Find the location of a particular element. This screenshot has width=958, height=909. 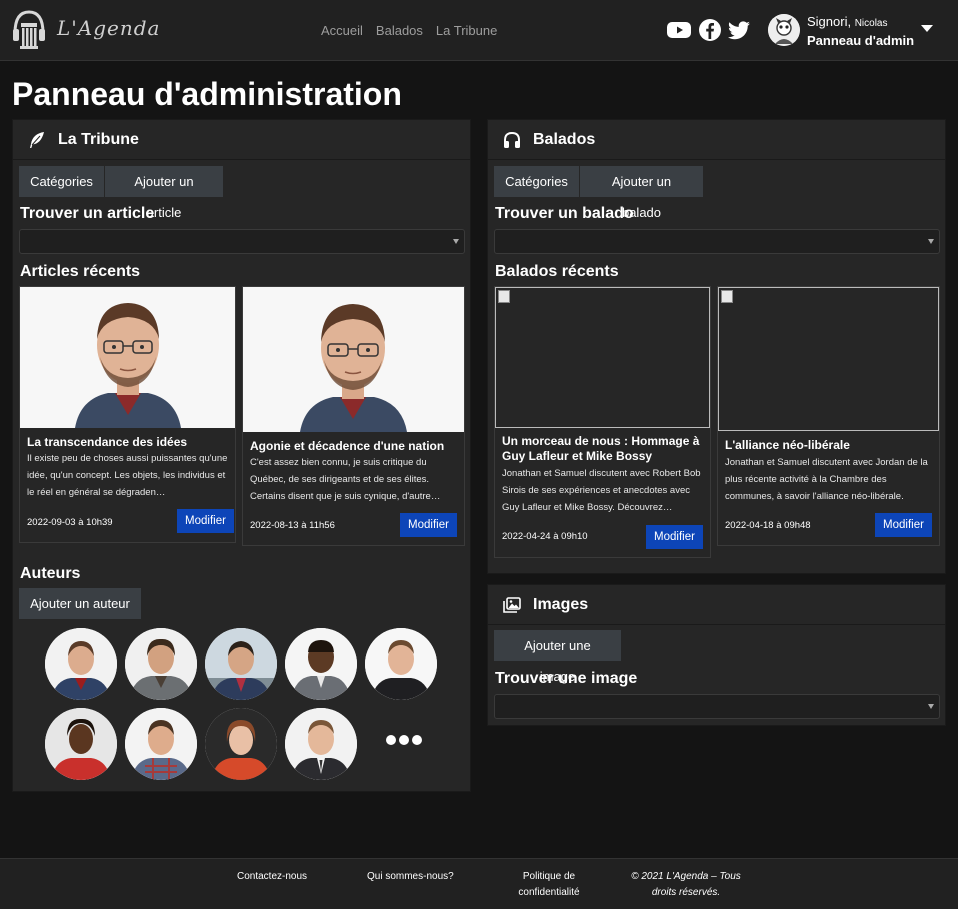

feather-icon is located at coordinates (37, 140).